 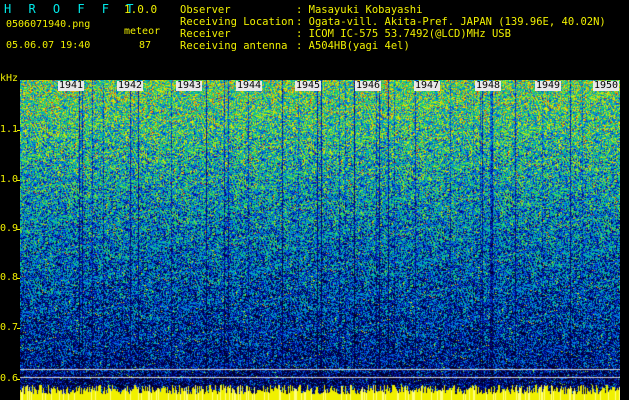 What do you see at coordinates (9, 378) in the screenshot?
I see `freq-tick-label: 0.6` at bounding box center [9, 378].